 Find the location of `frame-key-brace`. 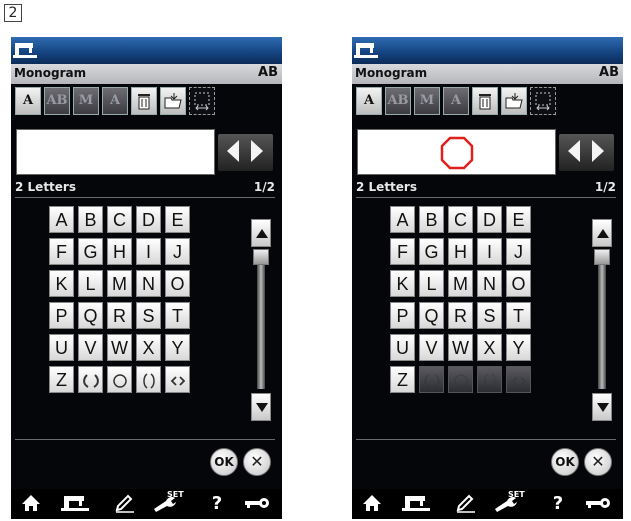

frame-key-brace is located at coordinates (148, 379).